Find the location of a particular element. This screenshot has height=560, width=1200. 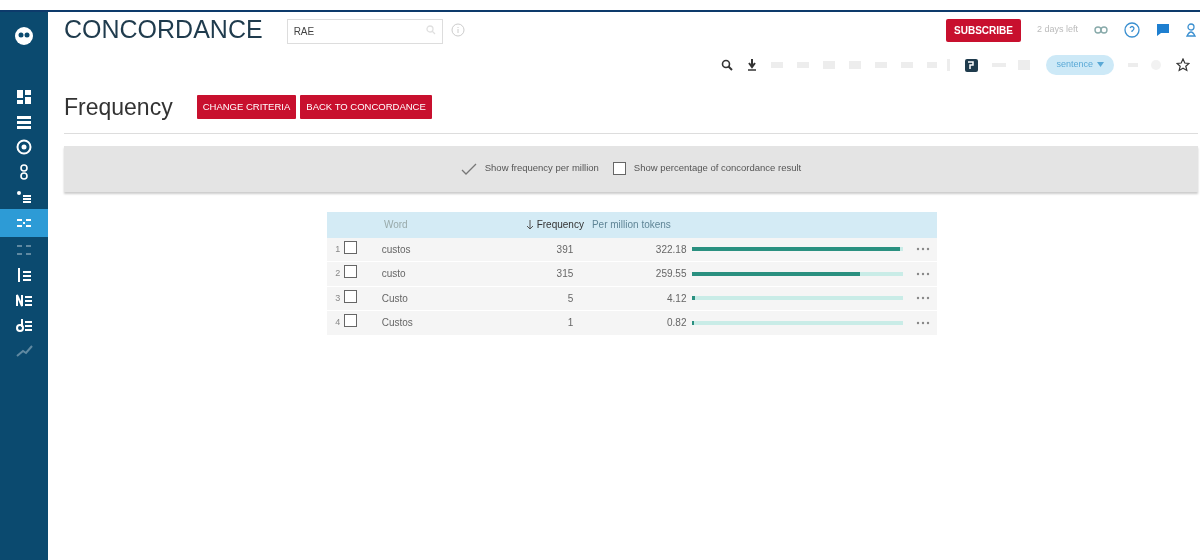

table-cell-text: Custo is located at coordinates (395, 298).